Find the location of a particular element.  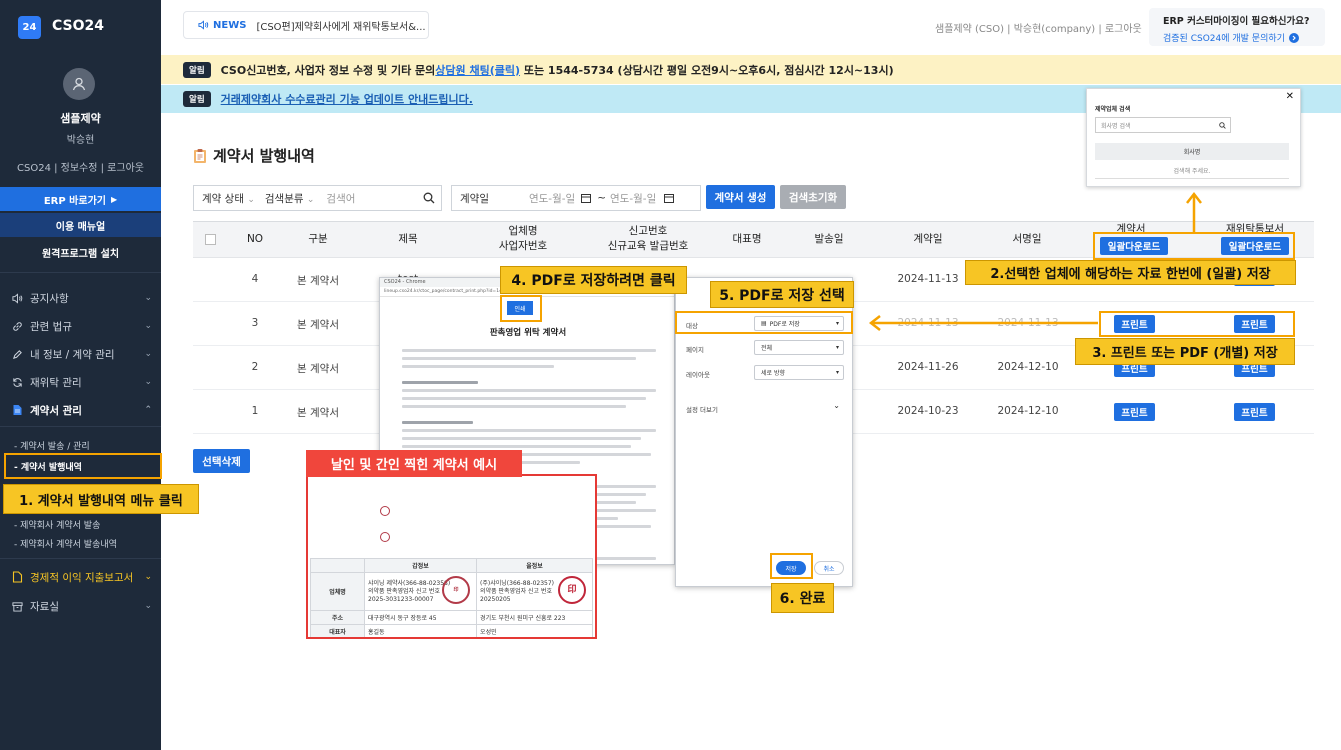

highlight-save-box is located at coordinates (791, 566).